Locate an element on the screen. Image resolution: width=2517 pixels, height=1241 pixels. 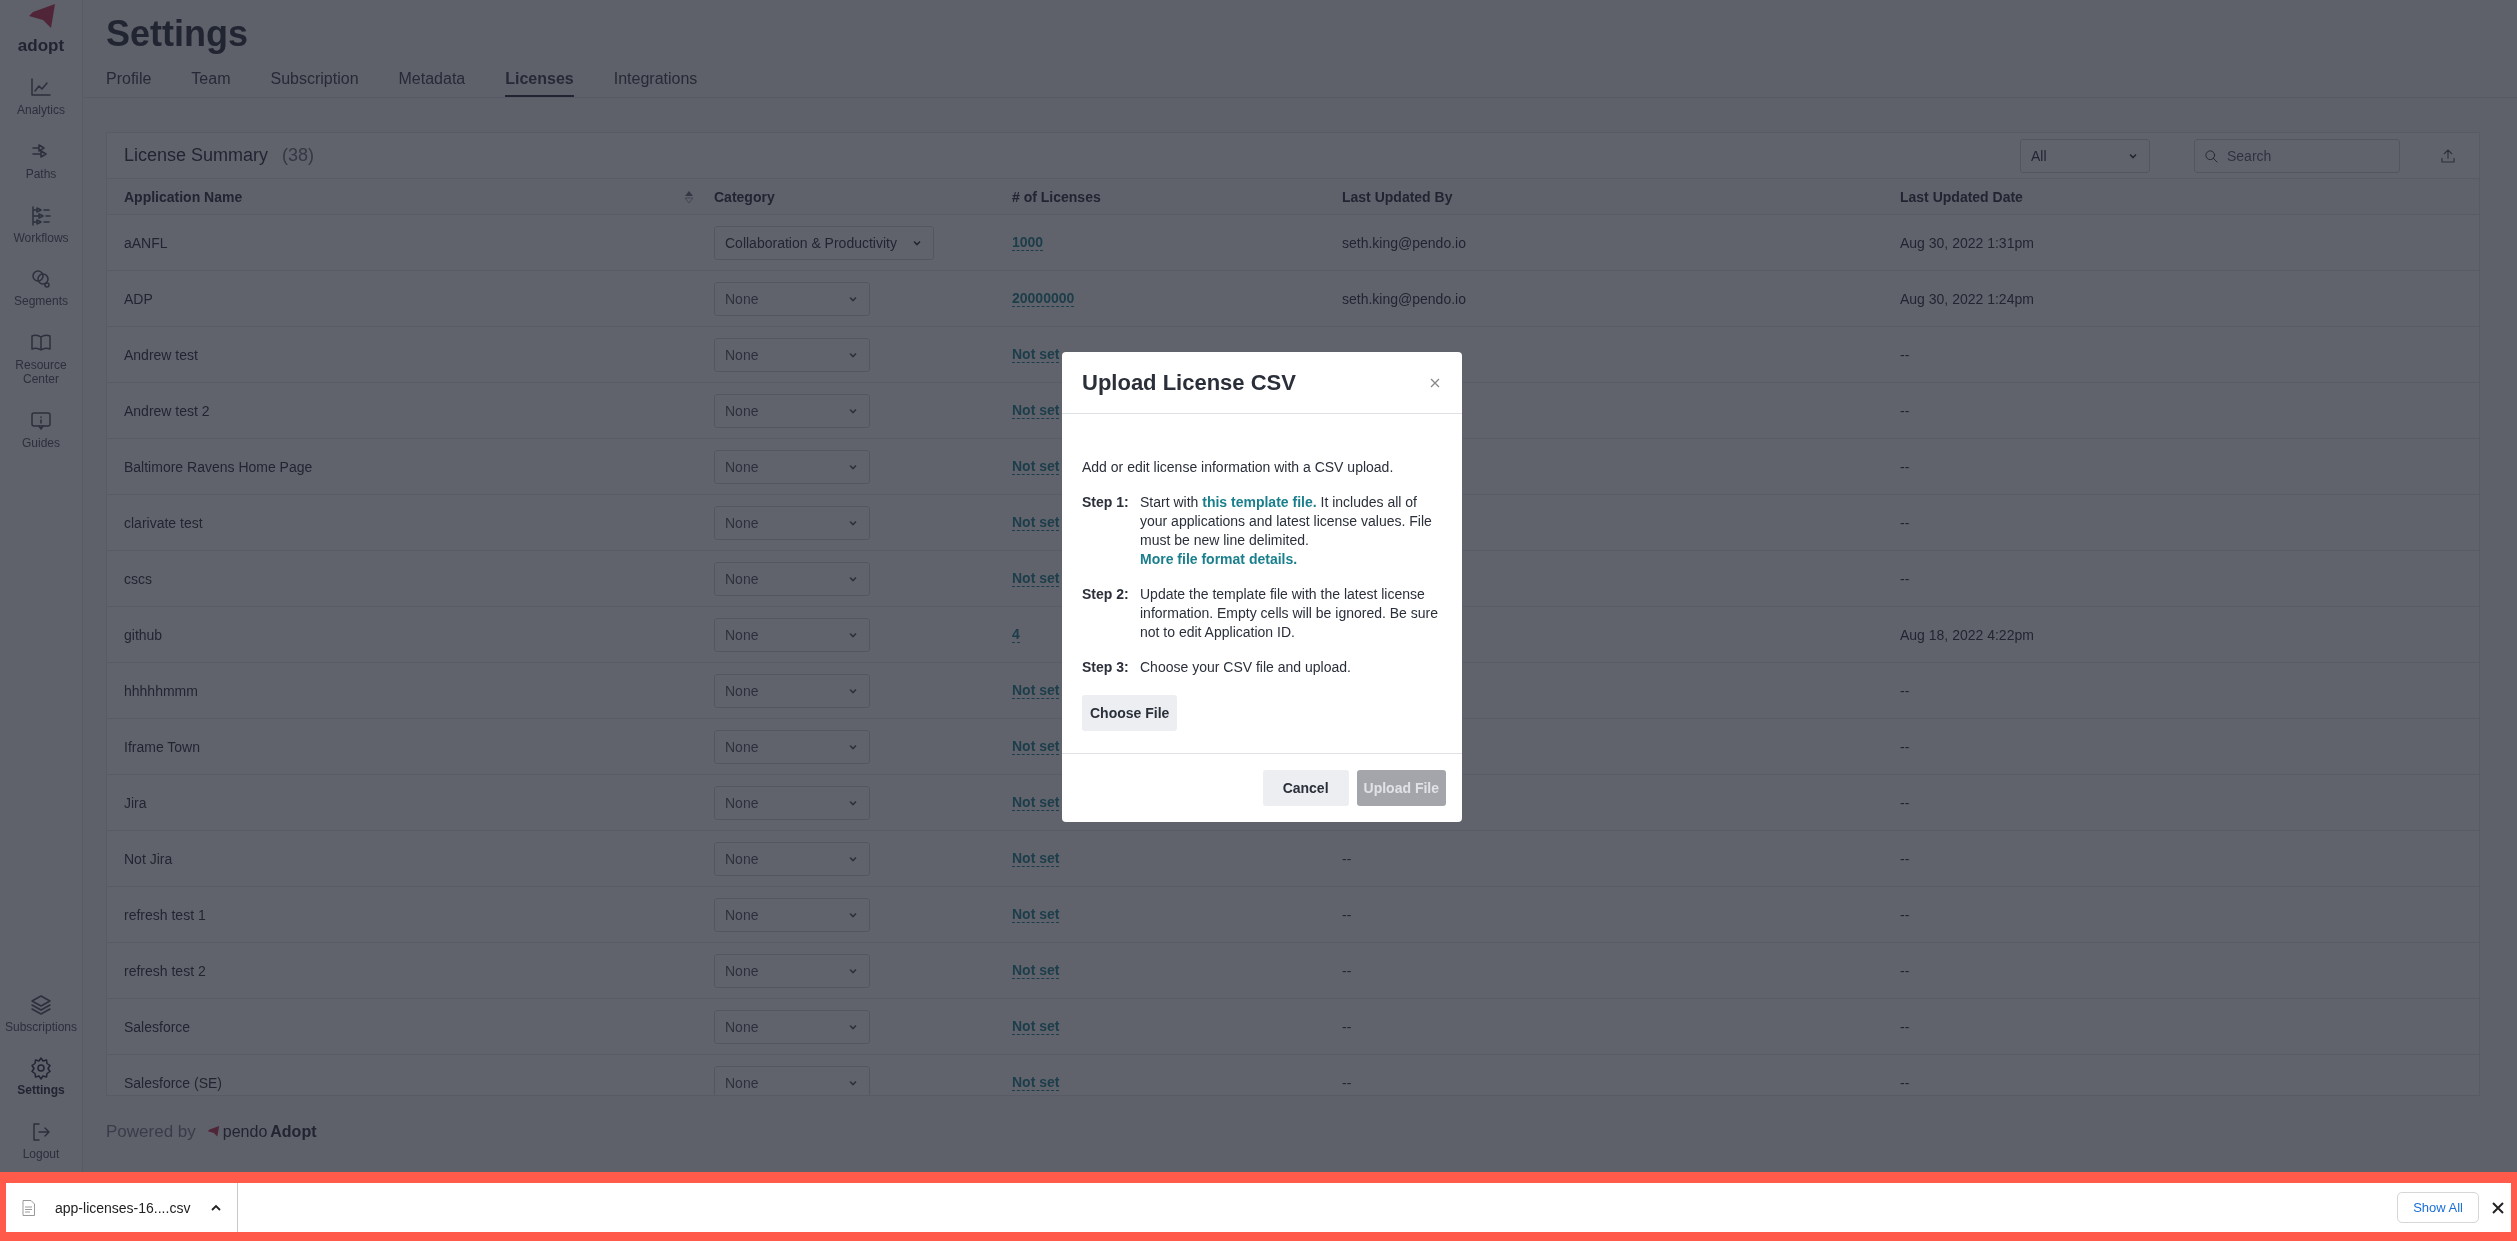
table-cell-text: Aug 30, 2022 1:24pm is located at coordinates (1967, 298).